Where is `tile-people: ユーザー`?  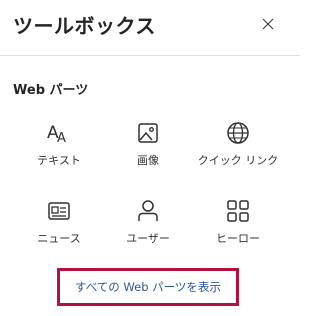 tile-people: ユーザー is located at coordinates (148, 222).